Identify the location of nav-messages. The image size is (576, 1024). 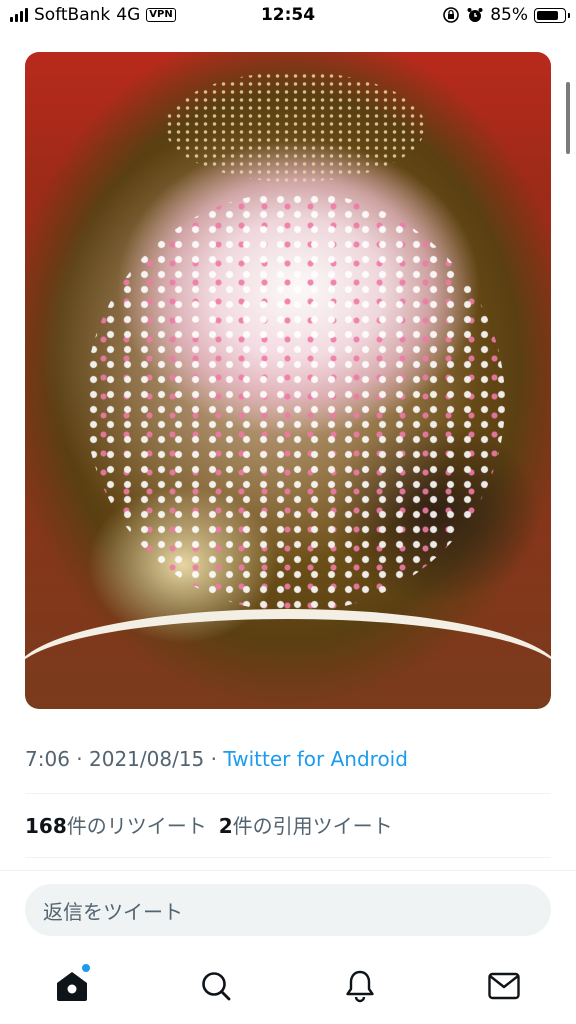
(504, 986).